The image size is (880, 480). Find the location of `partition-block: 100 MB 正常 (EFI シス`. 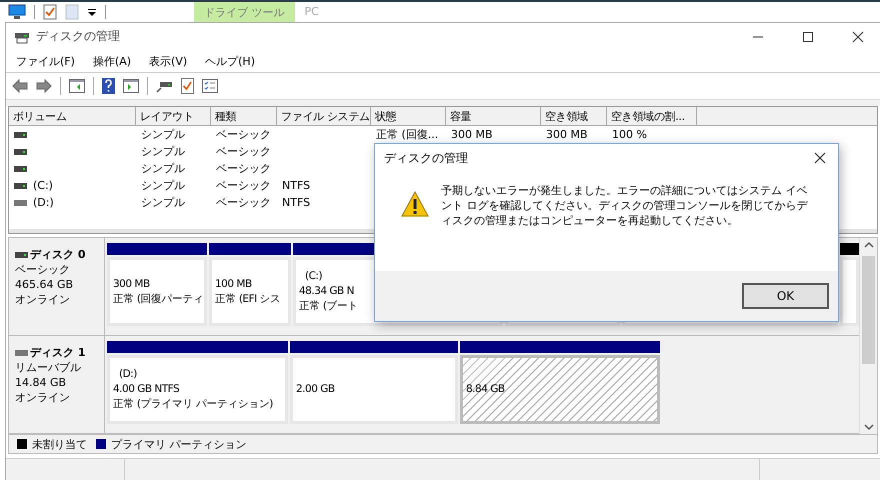

partition-block: 100 MB 正常 (EFI シス is located at coordinates (250, 291).